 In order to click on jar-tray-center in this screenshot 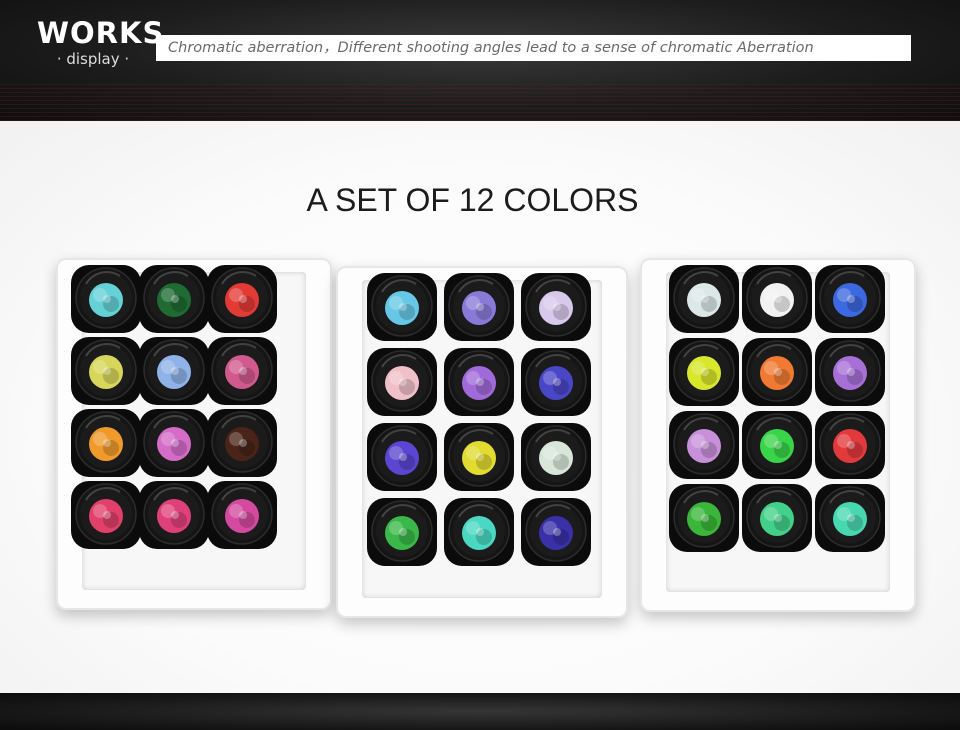, I will do `click(482, 442)`.